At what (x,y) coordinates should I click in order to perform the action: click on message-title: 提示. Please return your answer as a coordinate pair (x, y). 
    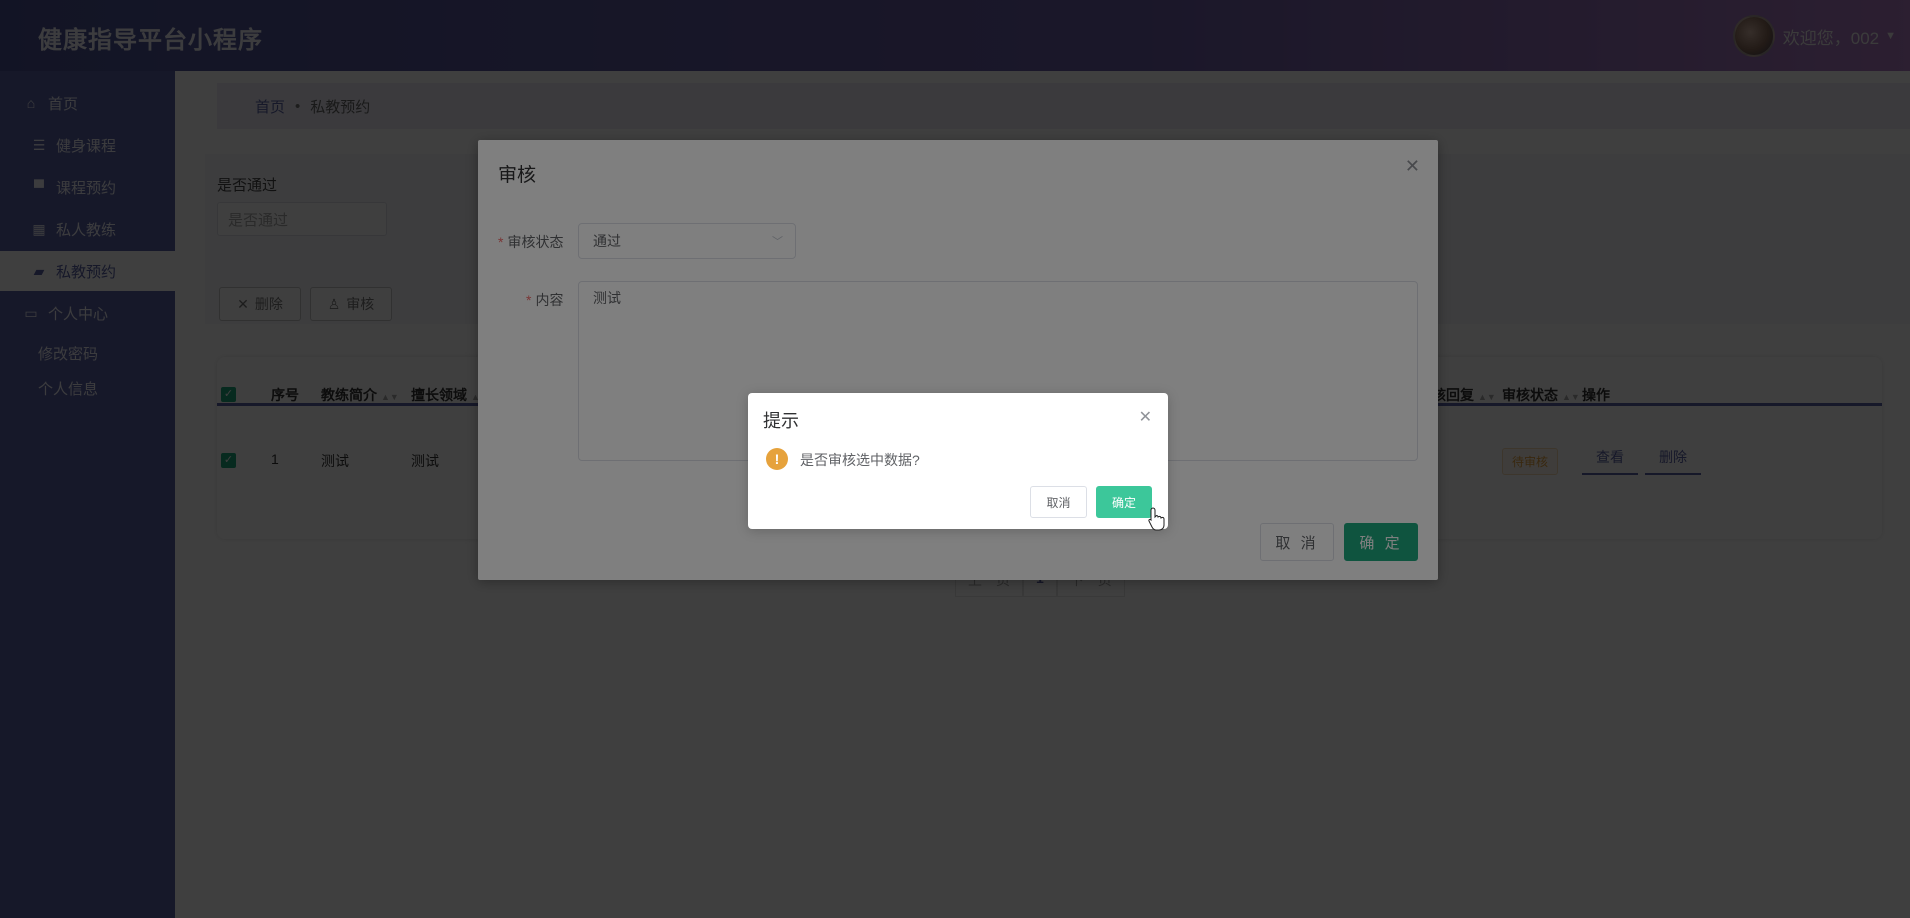
    Looking at the image, I should click on (781, 421).